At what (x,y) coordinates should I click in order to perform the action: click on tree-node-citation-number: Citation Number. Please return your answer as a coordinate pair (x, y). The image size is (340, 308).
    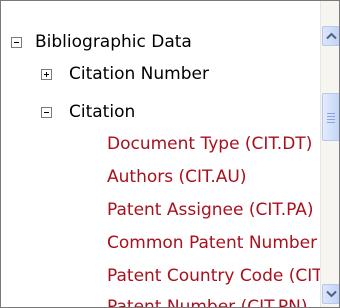
    Looking at the image, I should click on (125, 74).